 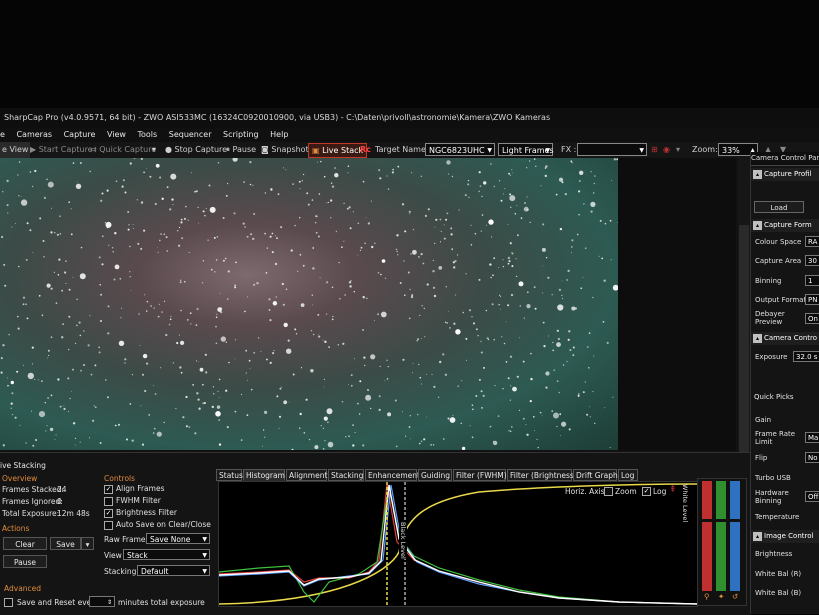 What do you see at coordinates (166, 554) in the screenshot?
I see `view-select: Stack ▼` at bounding box center [166, 554].